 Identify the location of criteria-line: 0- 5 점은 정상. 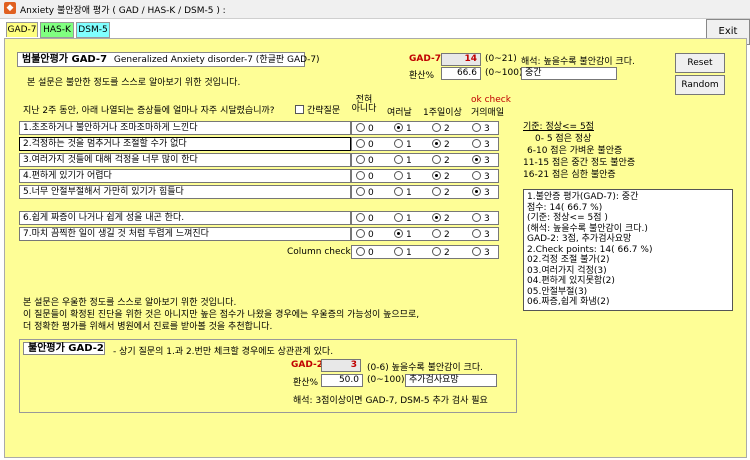
(563, 139).